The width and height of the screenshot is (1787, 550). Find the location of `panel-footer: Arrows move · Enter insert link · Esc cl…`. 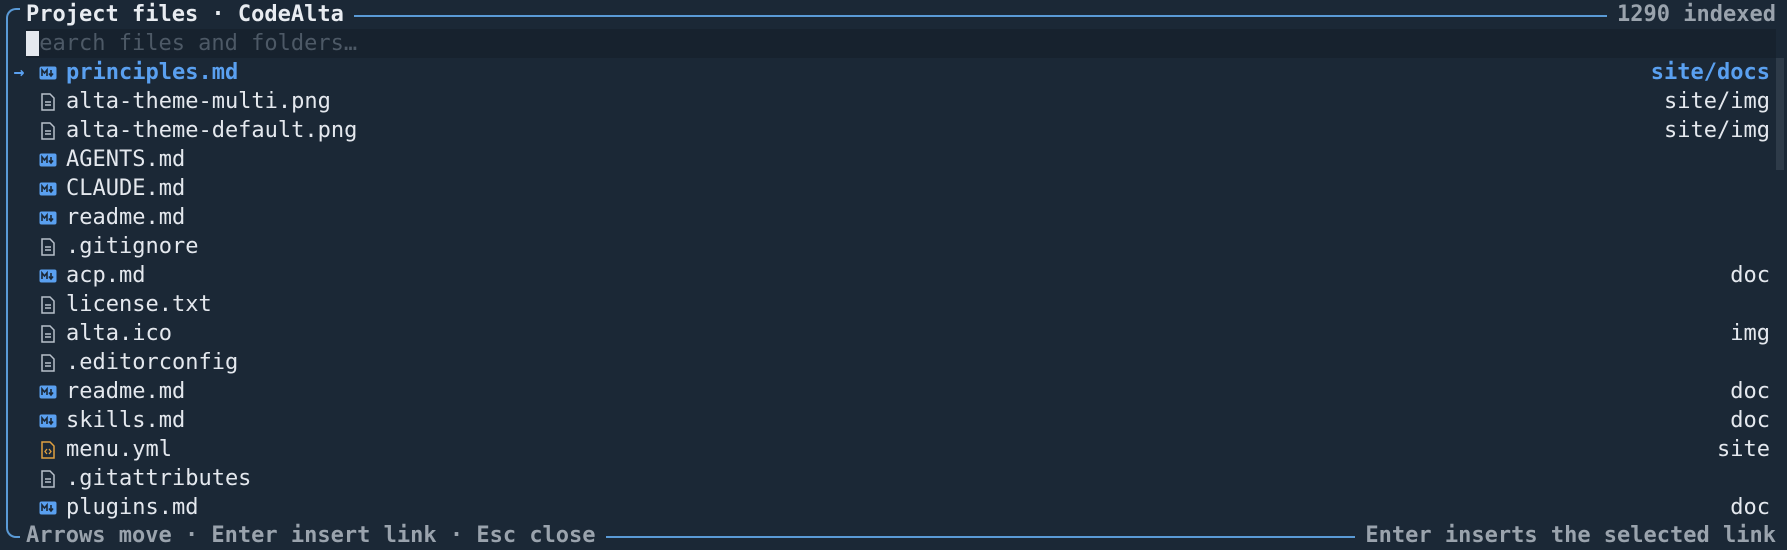

panel-footer: Arrows move · Enter insert link · Esc cl… is located at coordinates (901, 535).